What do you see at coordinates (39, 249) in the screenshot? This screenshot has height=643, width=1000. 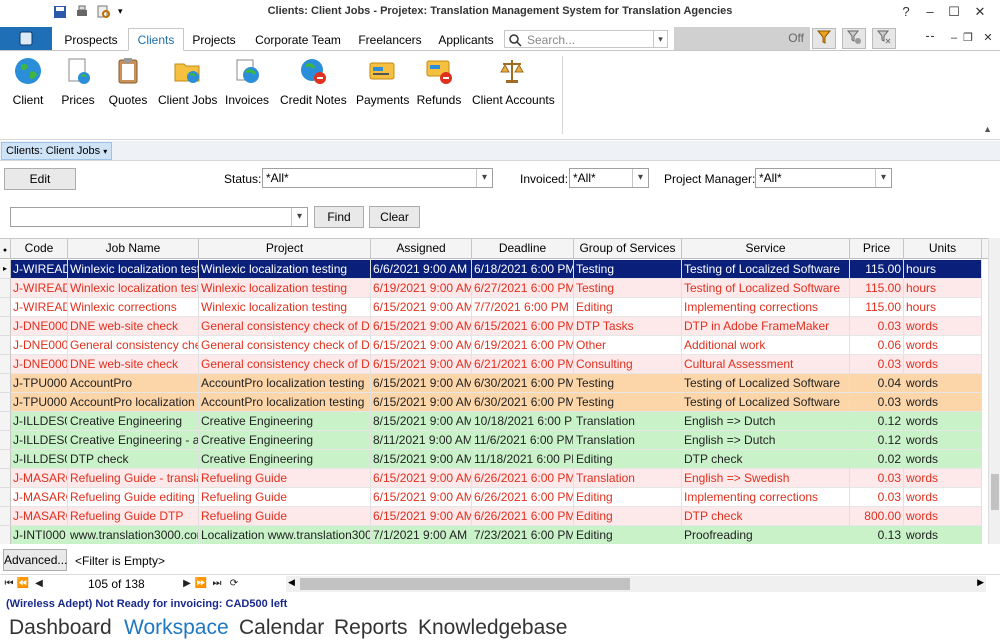 I see `column-header-code: Code` at bounding box center [39, 249].